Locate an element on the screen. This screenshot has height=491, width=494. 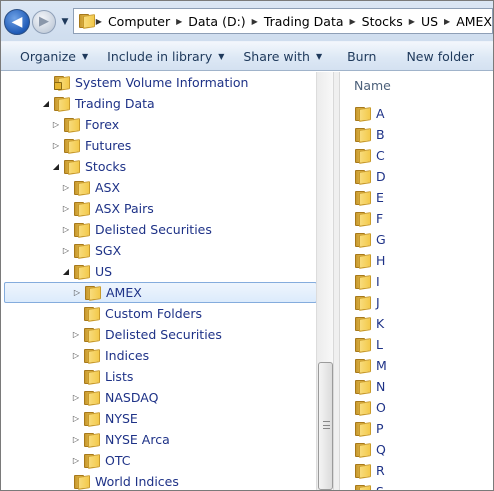
recent-pages-dropdown: ▼ is located at coordinates (65, 22).